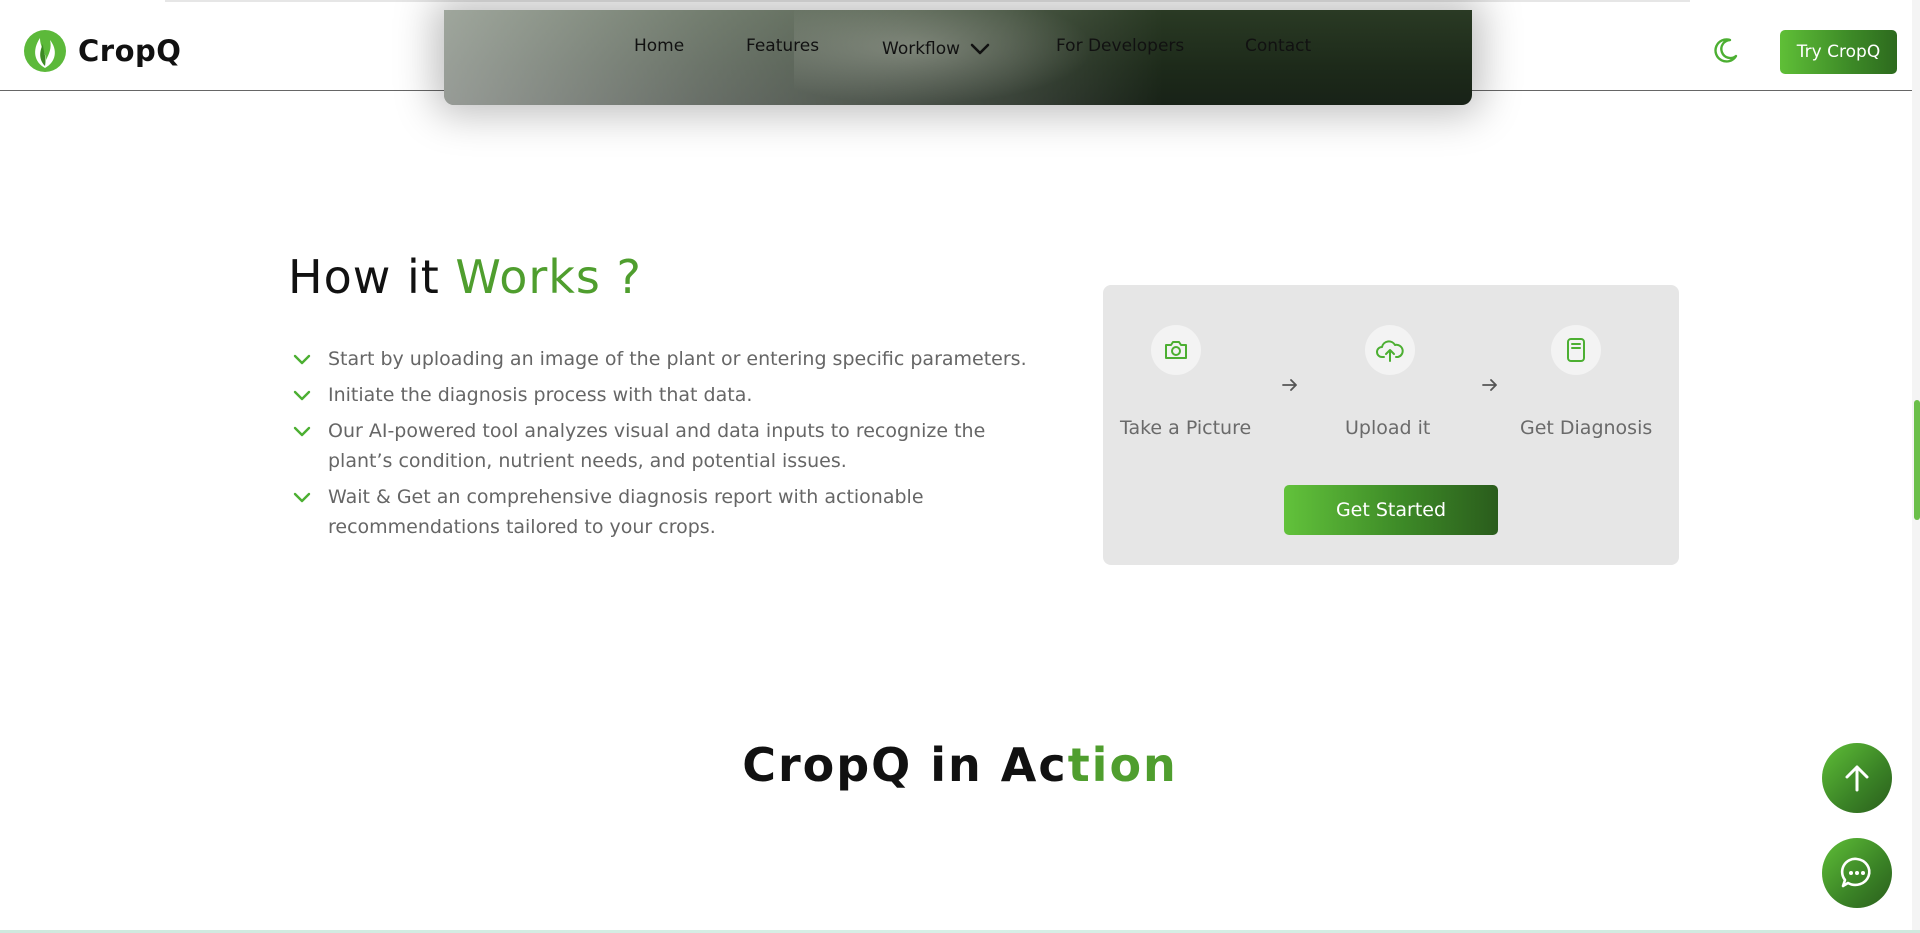  I want to click on report-icon-wrap, so click(1576, 350).